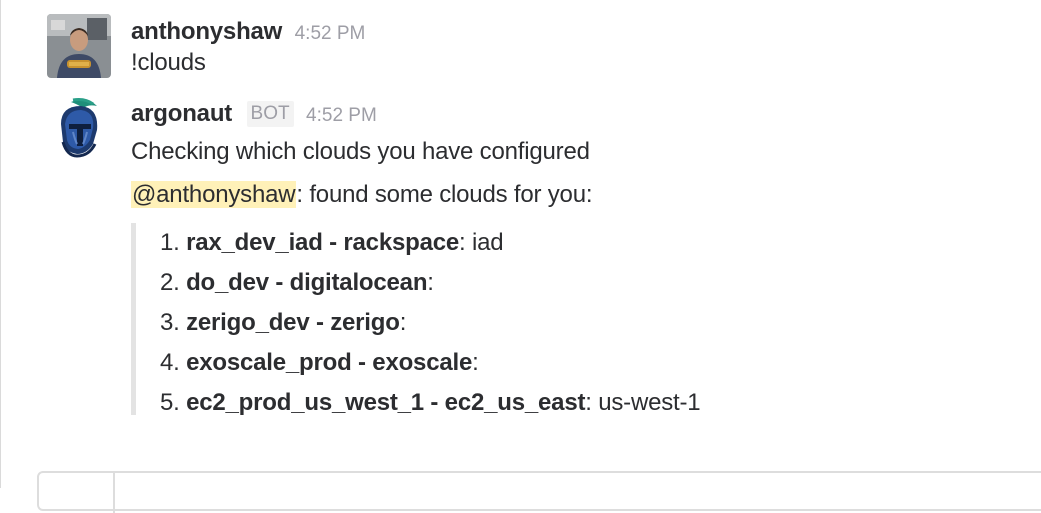  What do you see at coordinates (444, 194) in the screenshot?
I see `mention-suffix: : found some clouds for you:` at bounding box center [444, 194].